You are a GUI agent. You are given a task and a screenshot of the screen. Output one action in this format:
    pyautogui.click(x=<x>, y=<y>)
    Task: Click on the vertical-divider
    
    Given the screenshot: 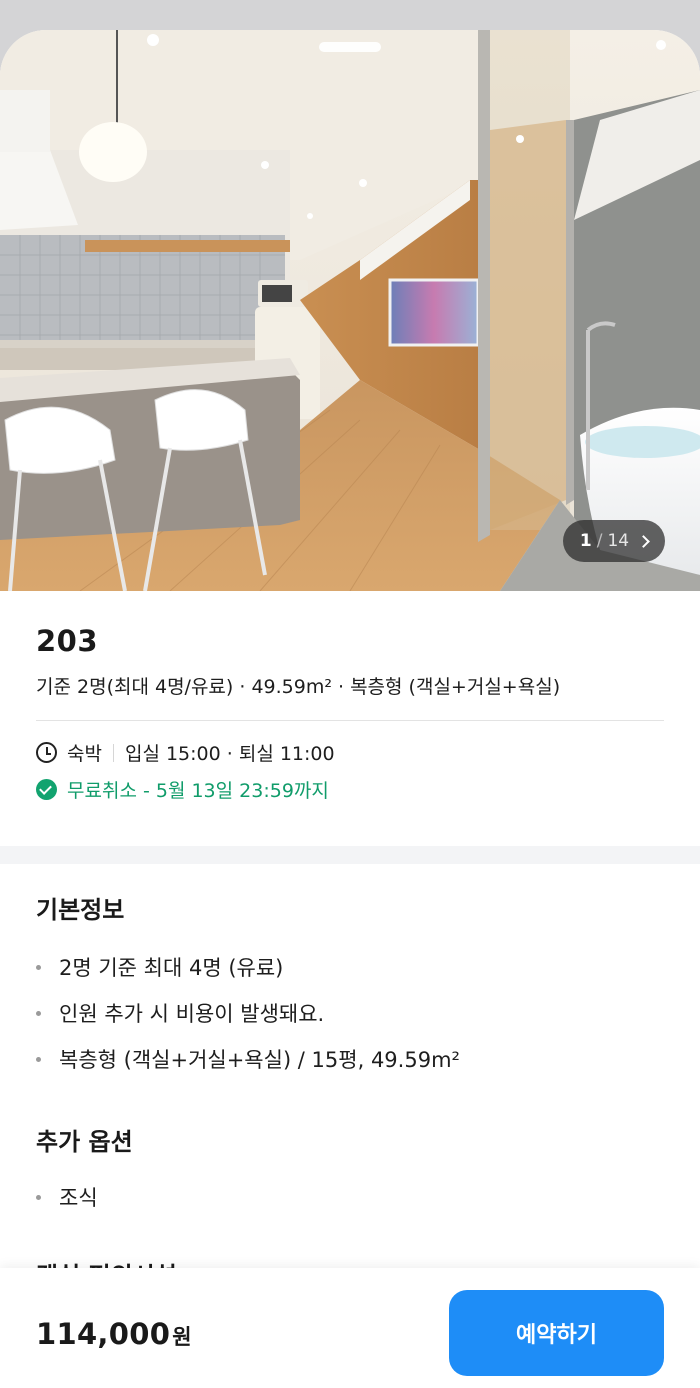 What is the action you would take?
    pyautogui.click(x=113, y=752)
    